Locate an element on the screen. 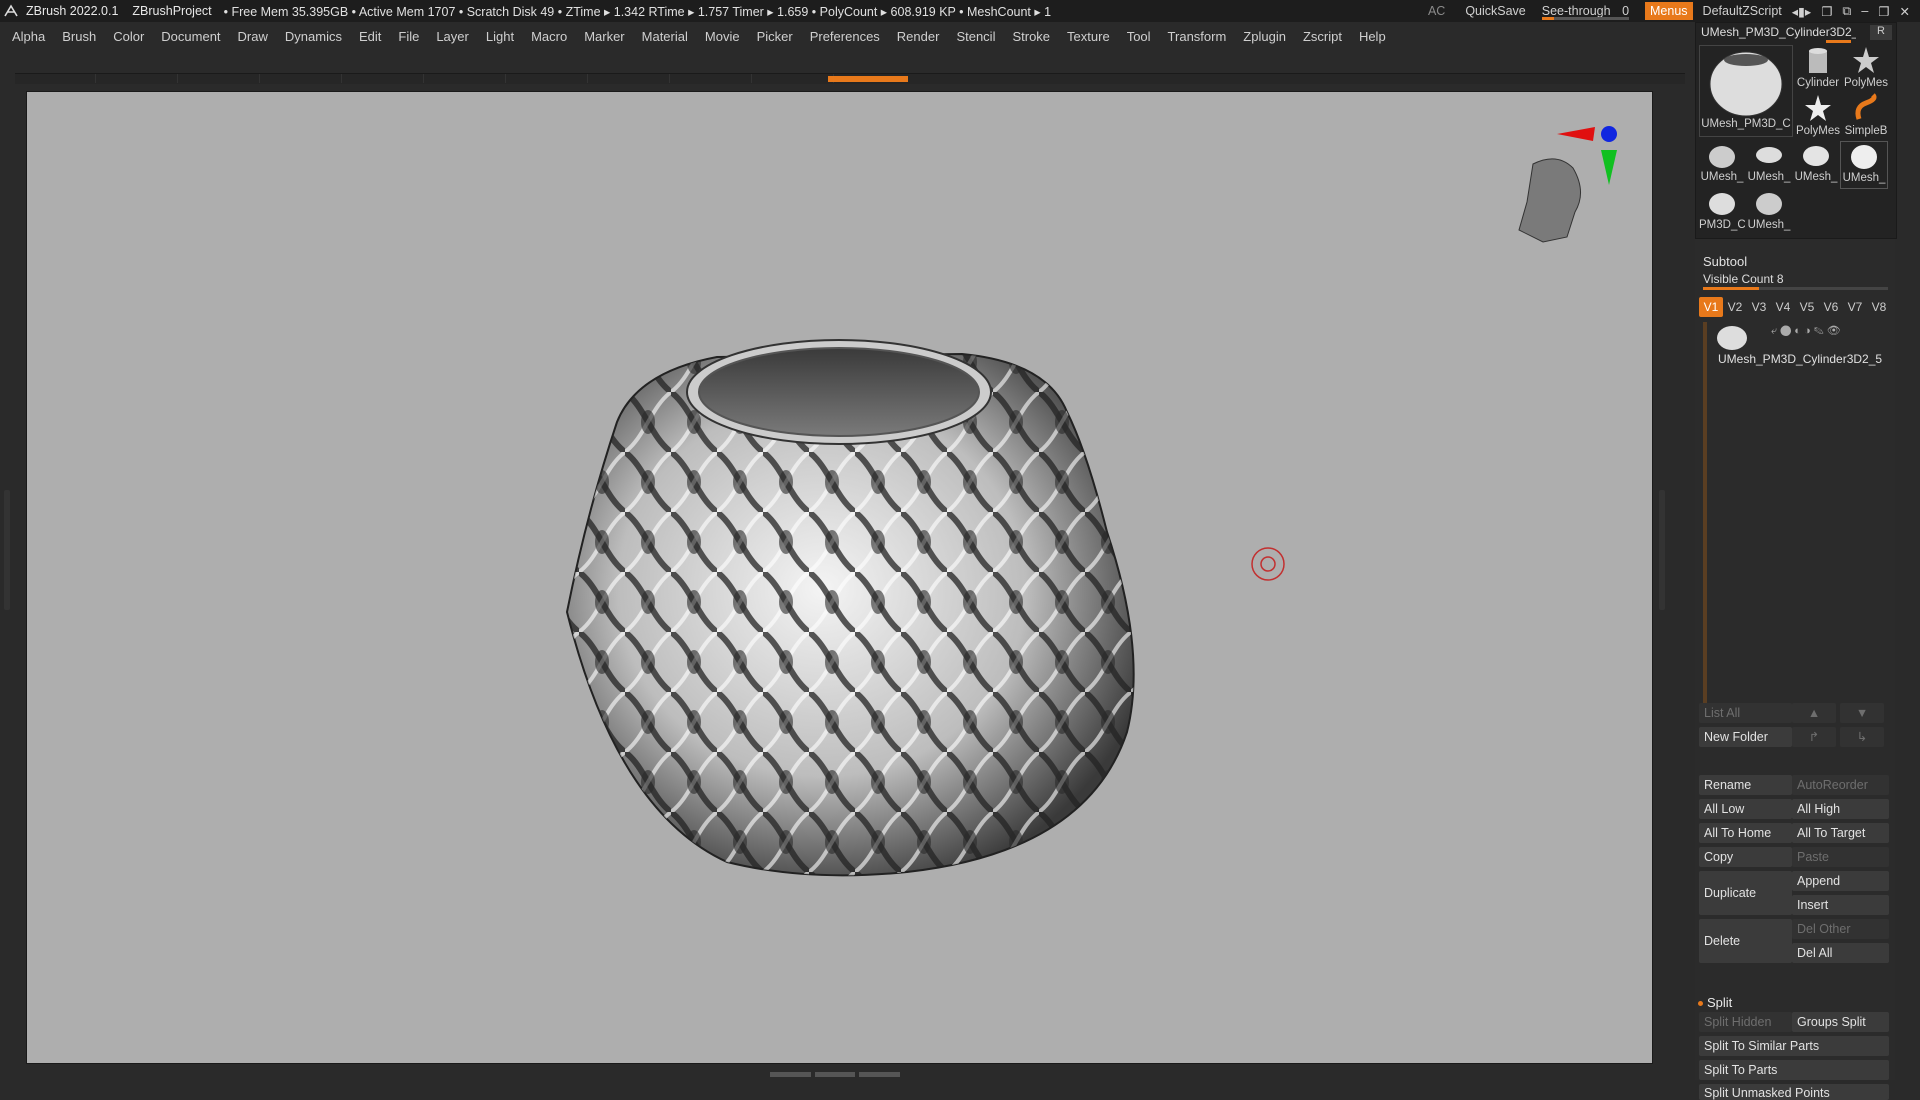 The width and height of the screenshot is (1920, 1100). split-to-parts-button: Split To Parts is located at coordinates (1794, 1070).